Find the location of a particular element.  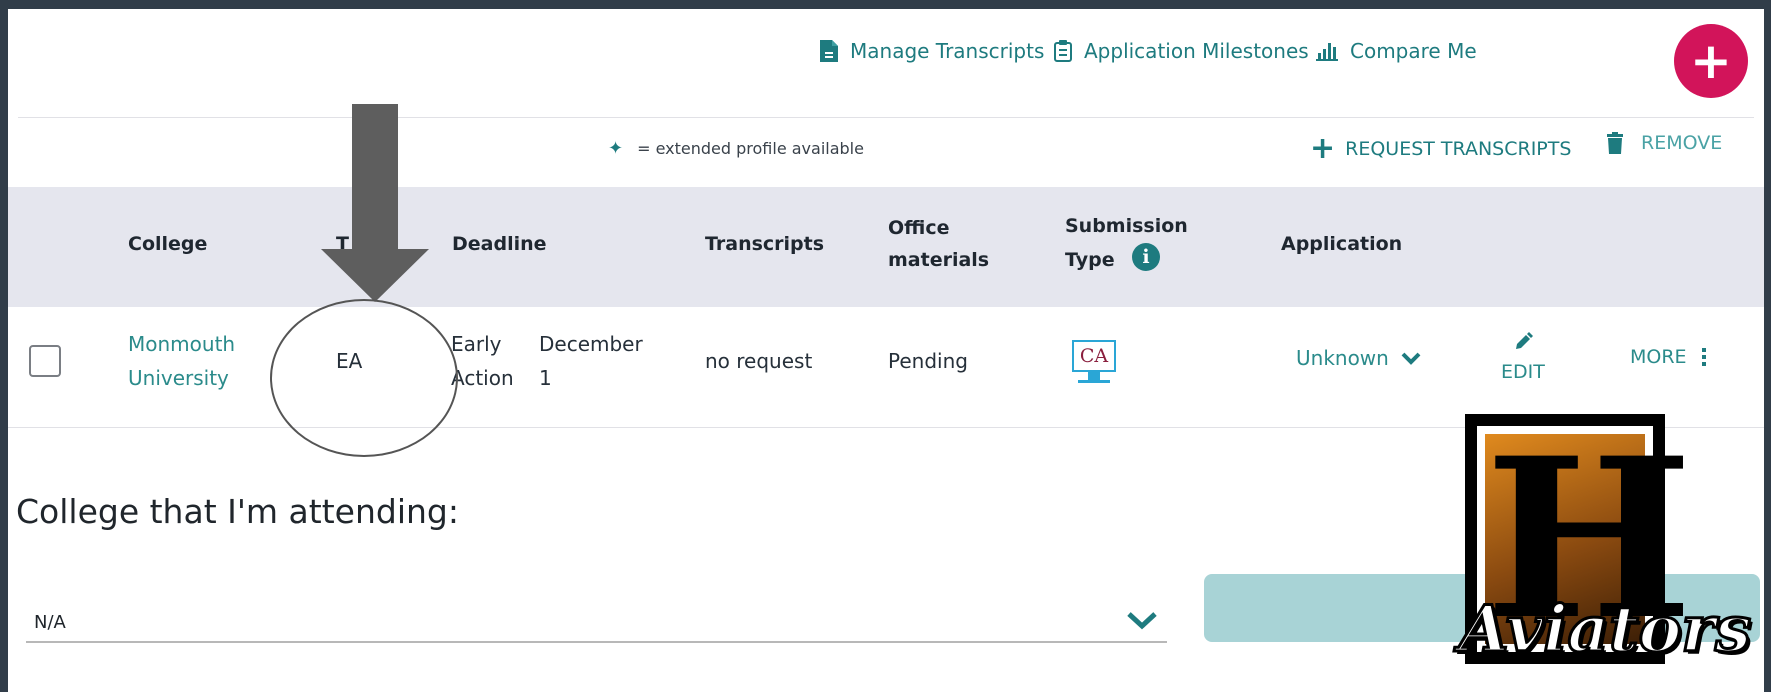

pencil-icon is located at coordinates (1524, 340).